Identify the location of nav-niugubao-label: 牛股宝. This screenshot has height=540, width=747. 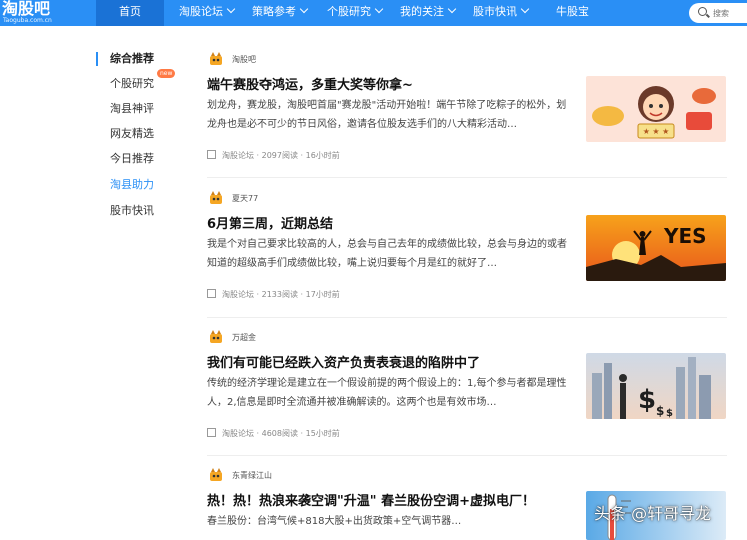
(572, 11).